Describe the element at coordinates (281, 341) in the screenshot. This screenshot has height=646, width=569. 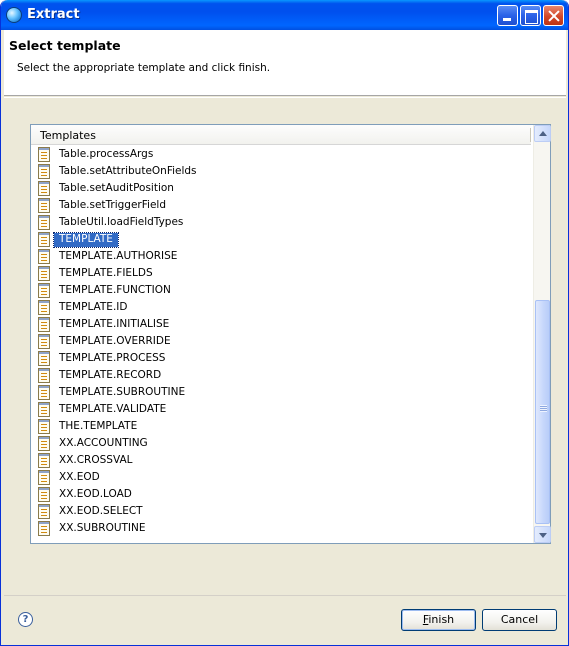
I see `template-list-item: TEMPLATE.OVERRIDE` at that location.